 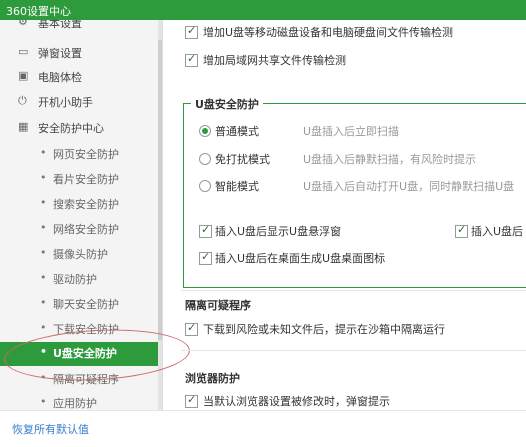 I want to click on title-bar: 360设置中心, so click(x=263, y=10).